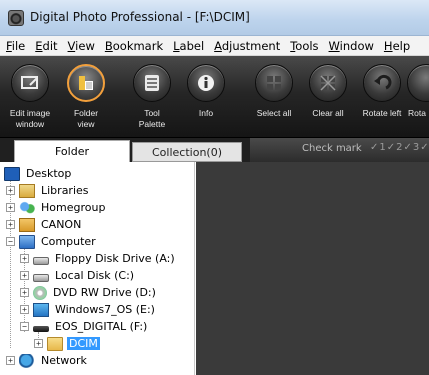 The image size is (429, 375). I want to click on window-title: Digital Photo Professional - [F:\DCIM], so click(140, 17).